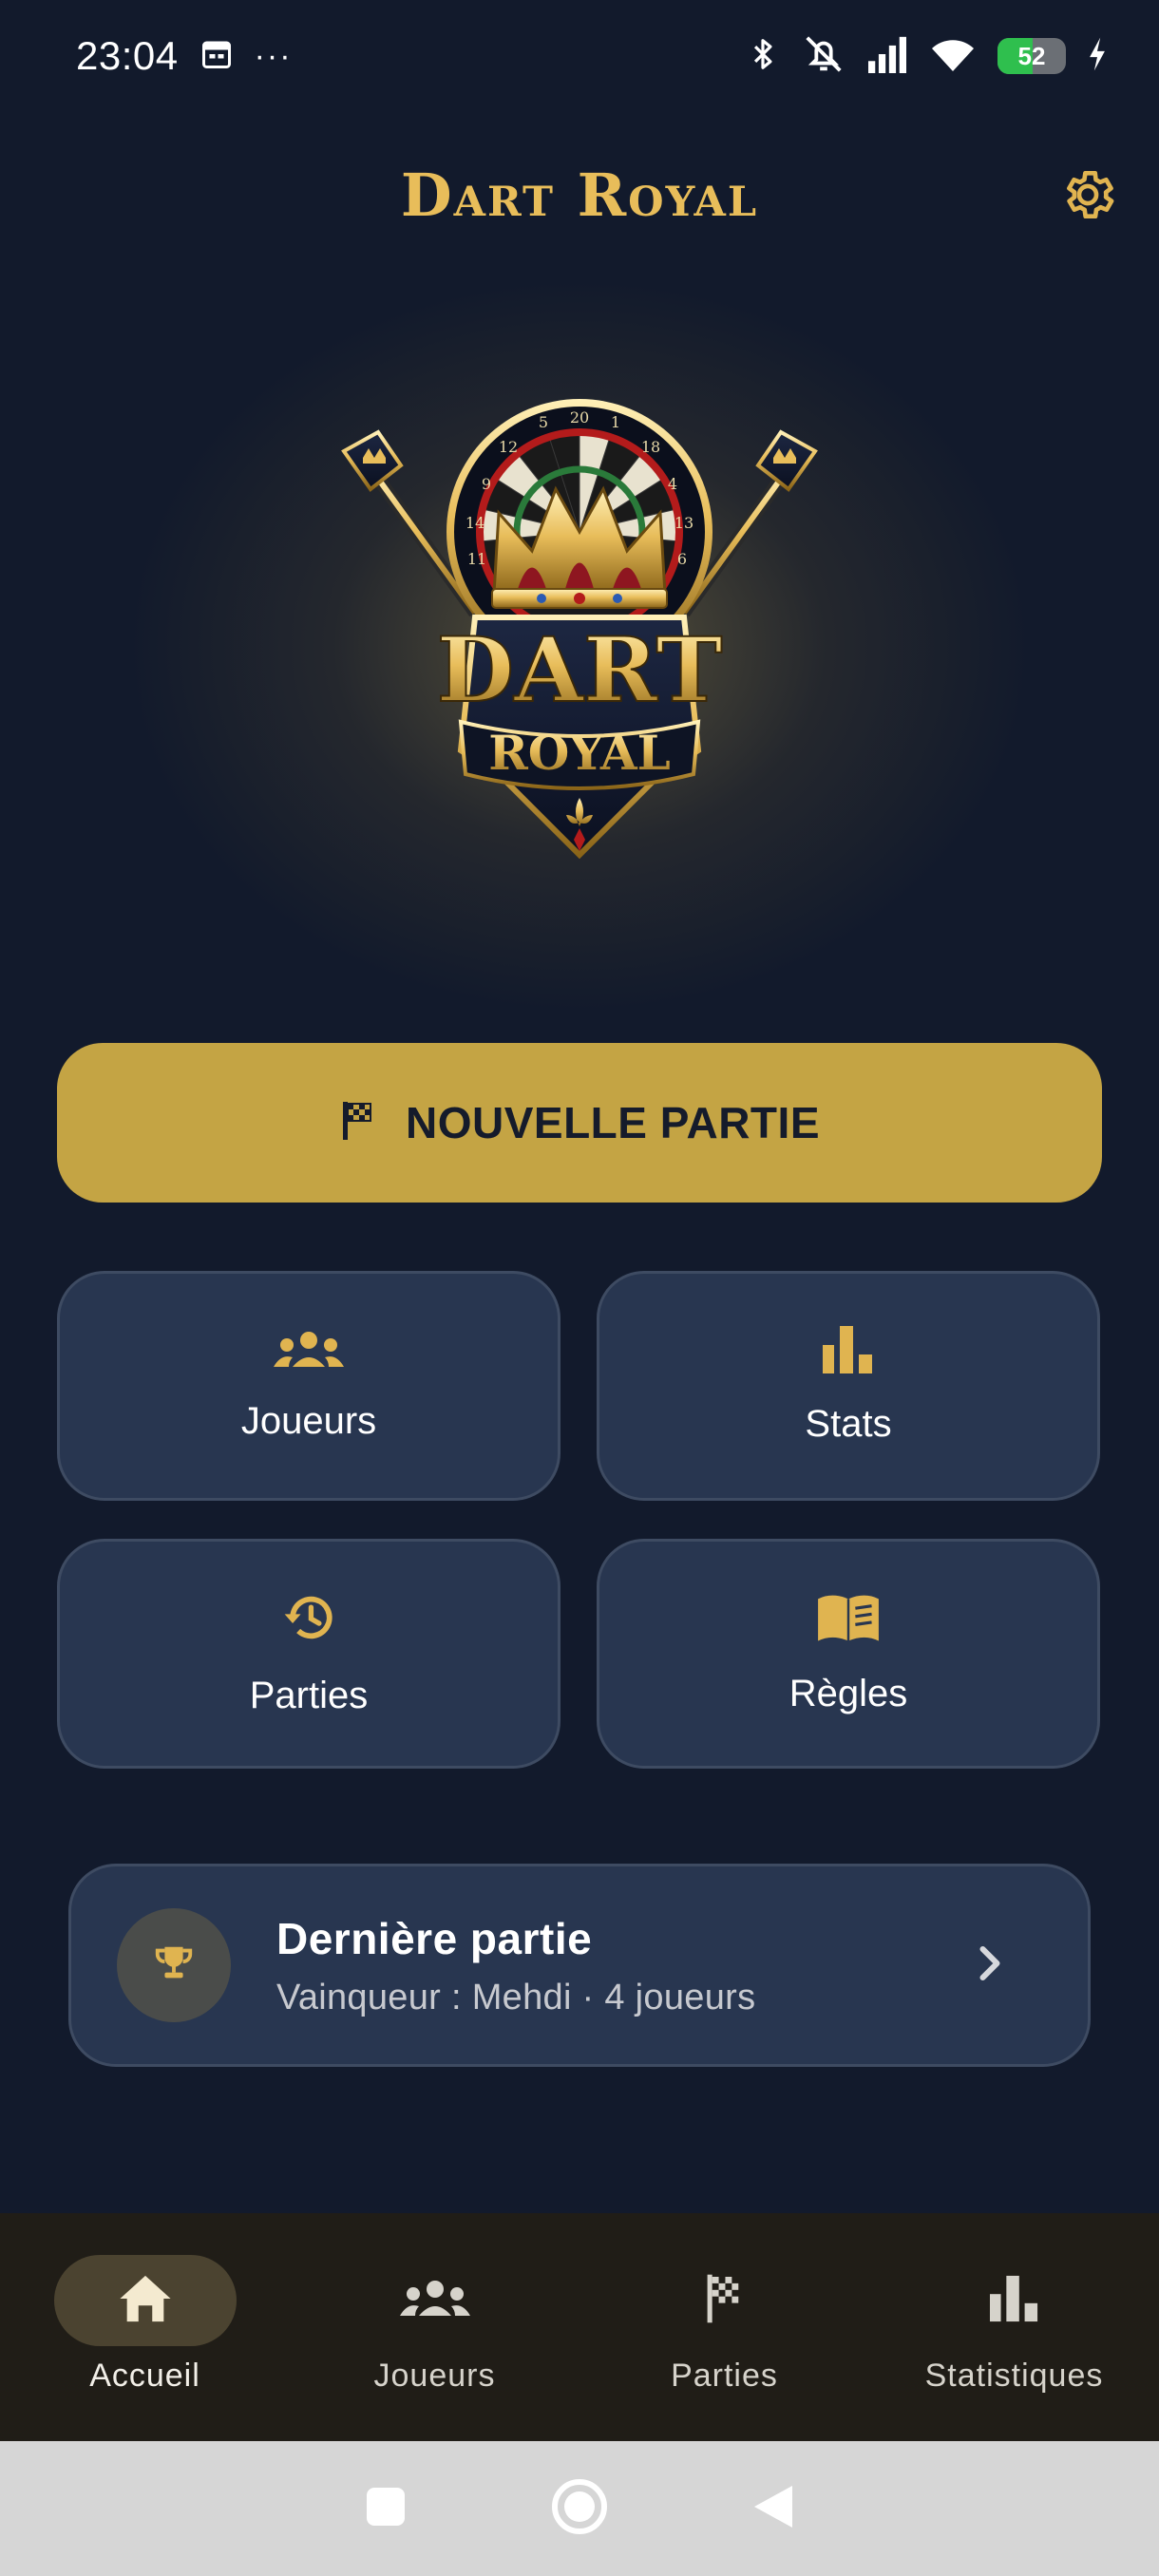 This screenshot has height=2576, width=1159. I want to click on board-number: 1, so click(615, 422).